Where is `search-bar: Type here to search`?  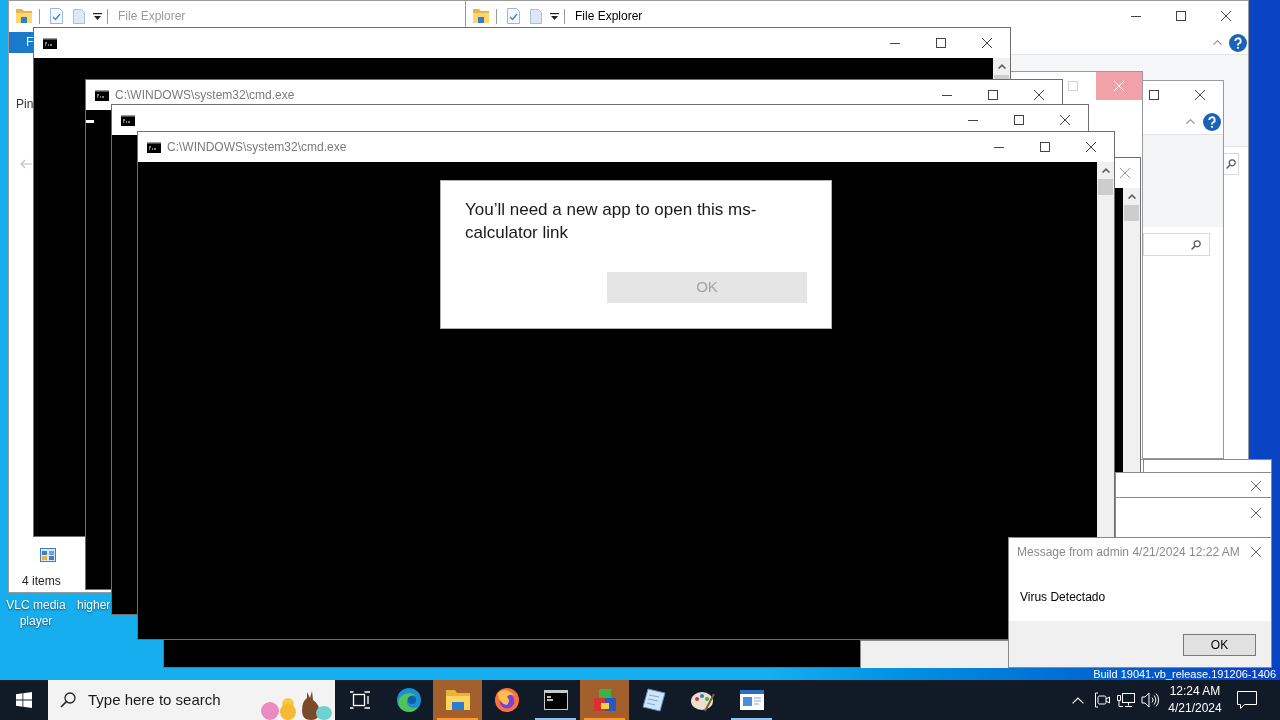 search-bar: Type here to search is located at coordinates (191, 700).